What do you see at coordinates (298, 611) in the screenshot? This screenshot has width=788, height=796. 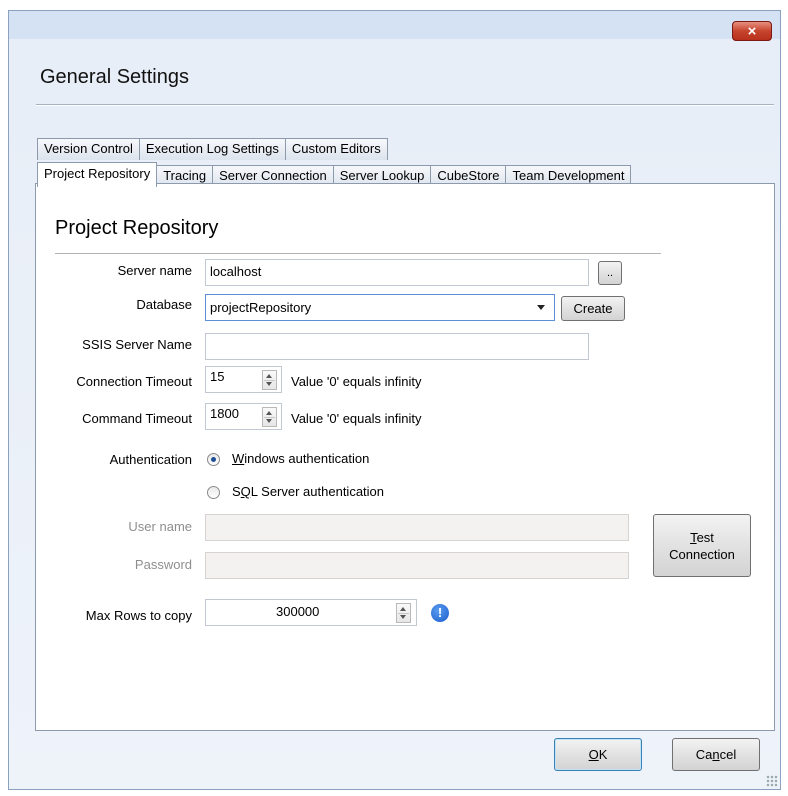 I see `max-rows-value: 300000` at bounding box center [298, 611].